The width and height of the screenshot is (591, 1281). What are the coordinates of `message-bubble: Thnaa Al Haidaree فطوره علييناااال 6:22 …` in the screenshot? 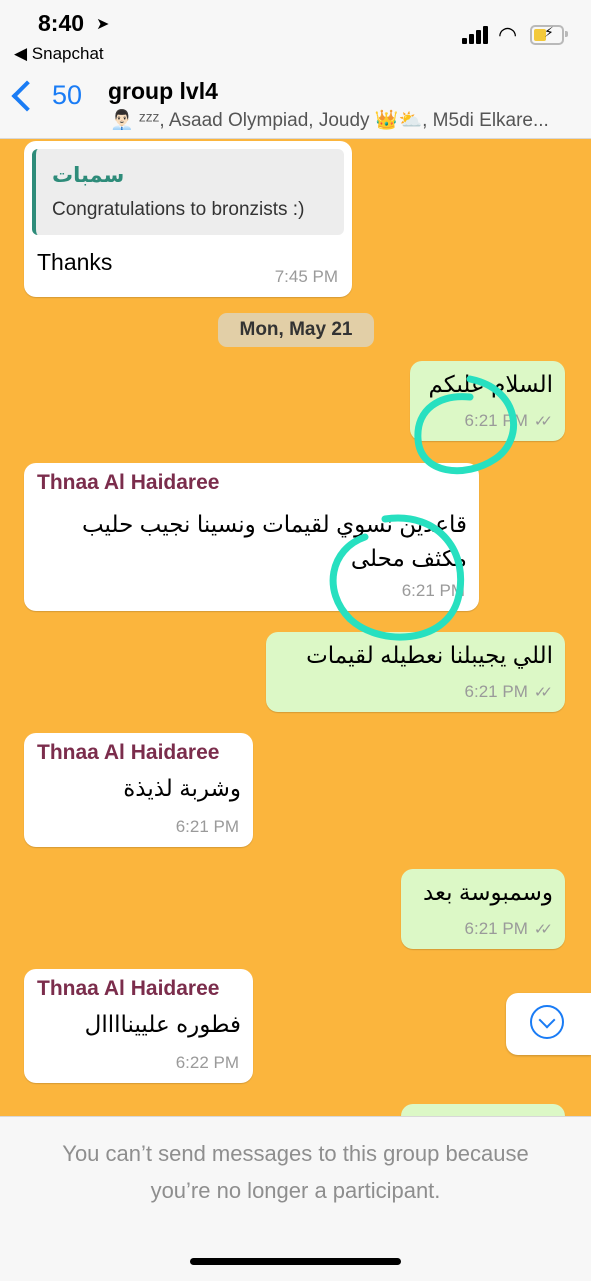 It's located at (138, 1026).